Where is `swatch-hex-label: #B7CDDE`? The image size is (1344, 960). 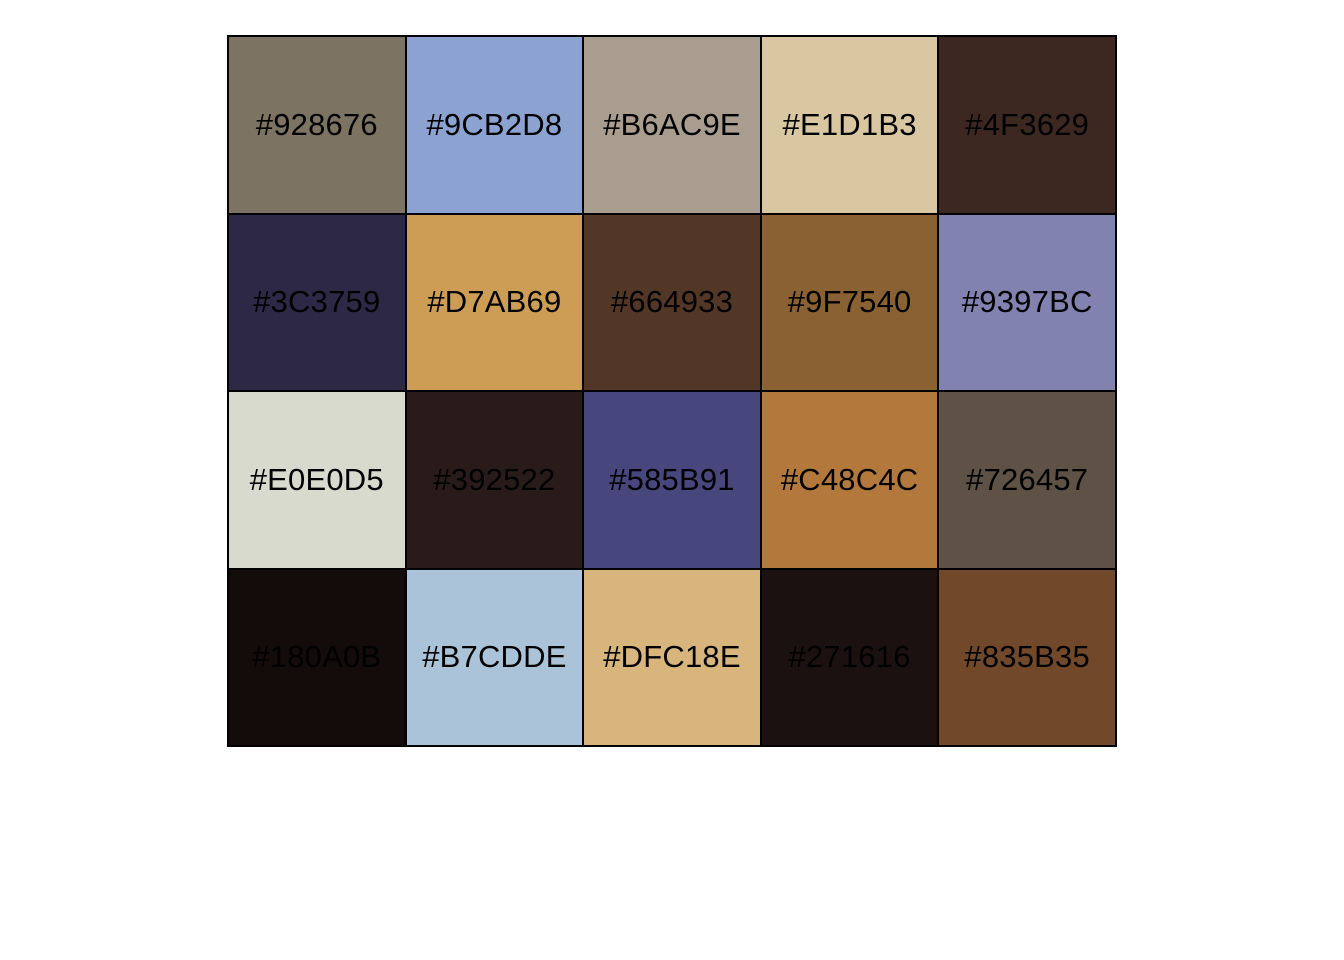 swatch-hex-label: #B7CDDE is located at coordinates (494, 657).